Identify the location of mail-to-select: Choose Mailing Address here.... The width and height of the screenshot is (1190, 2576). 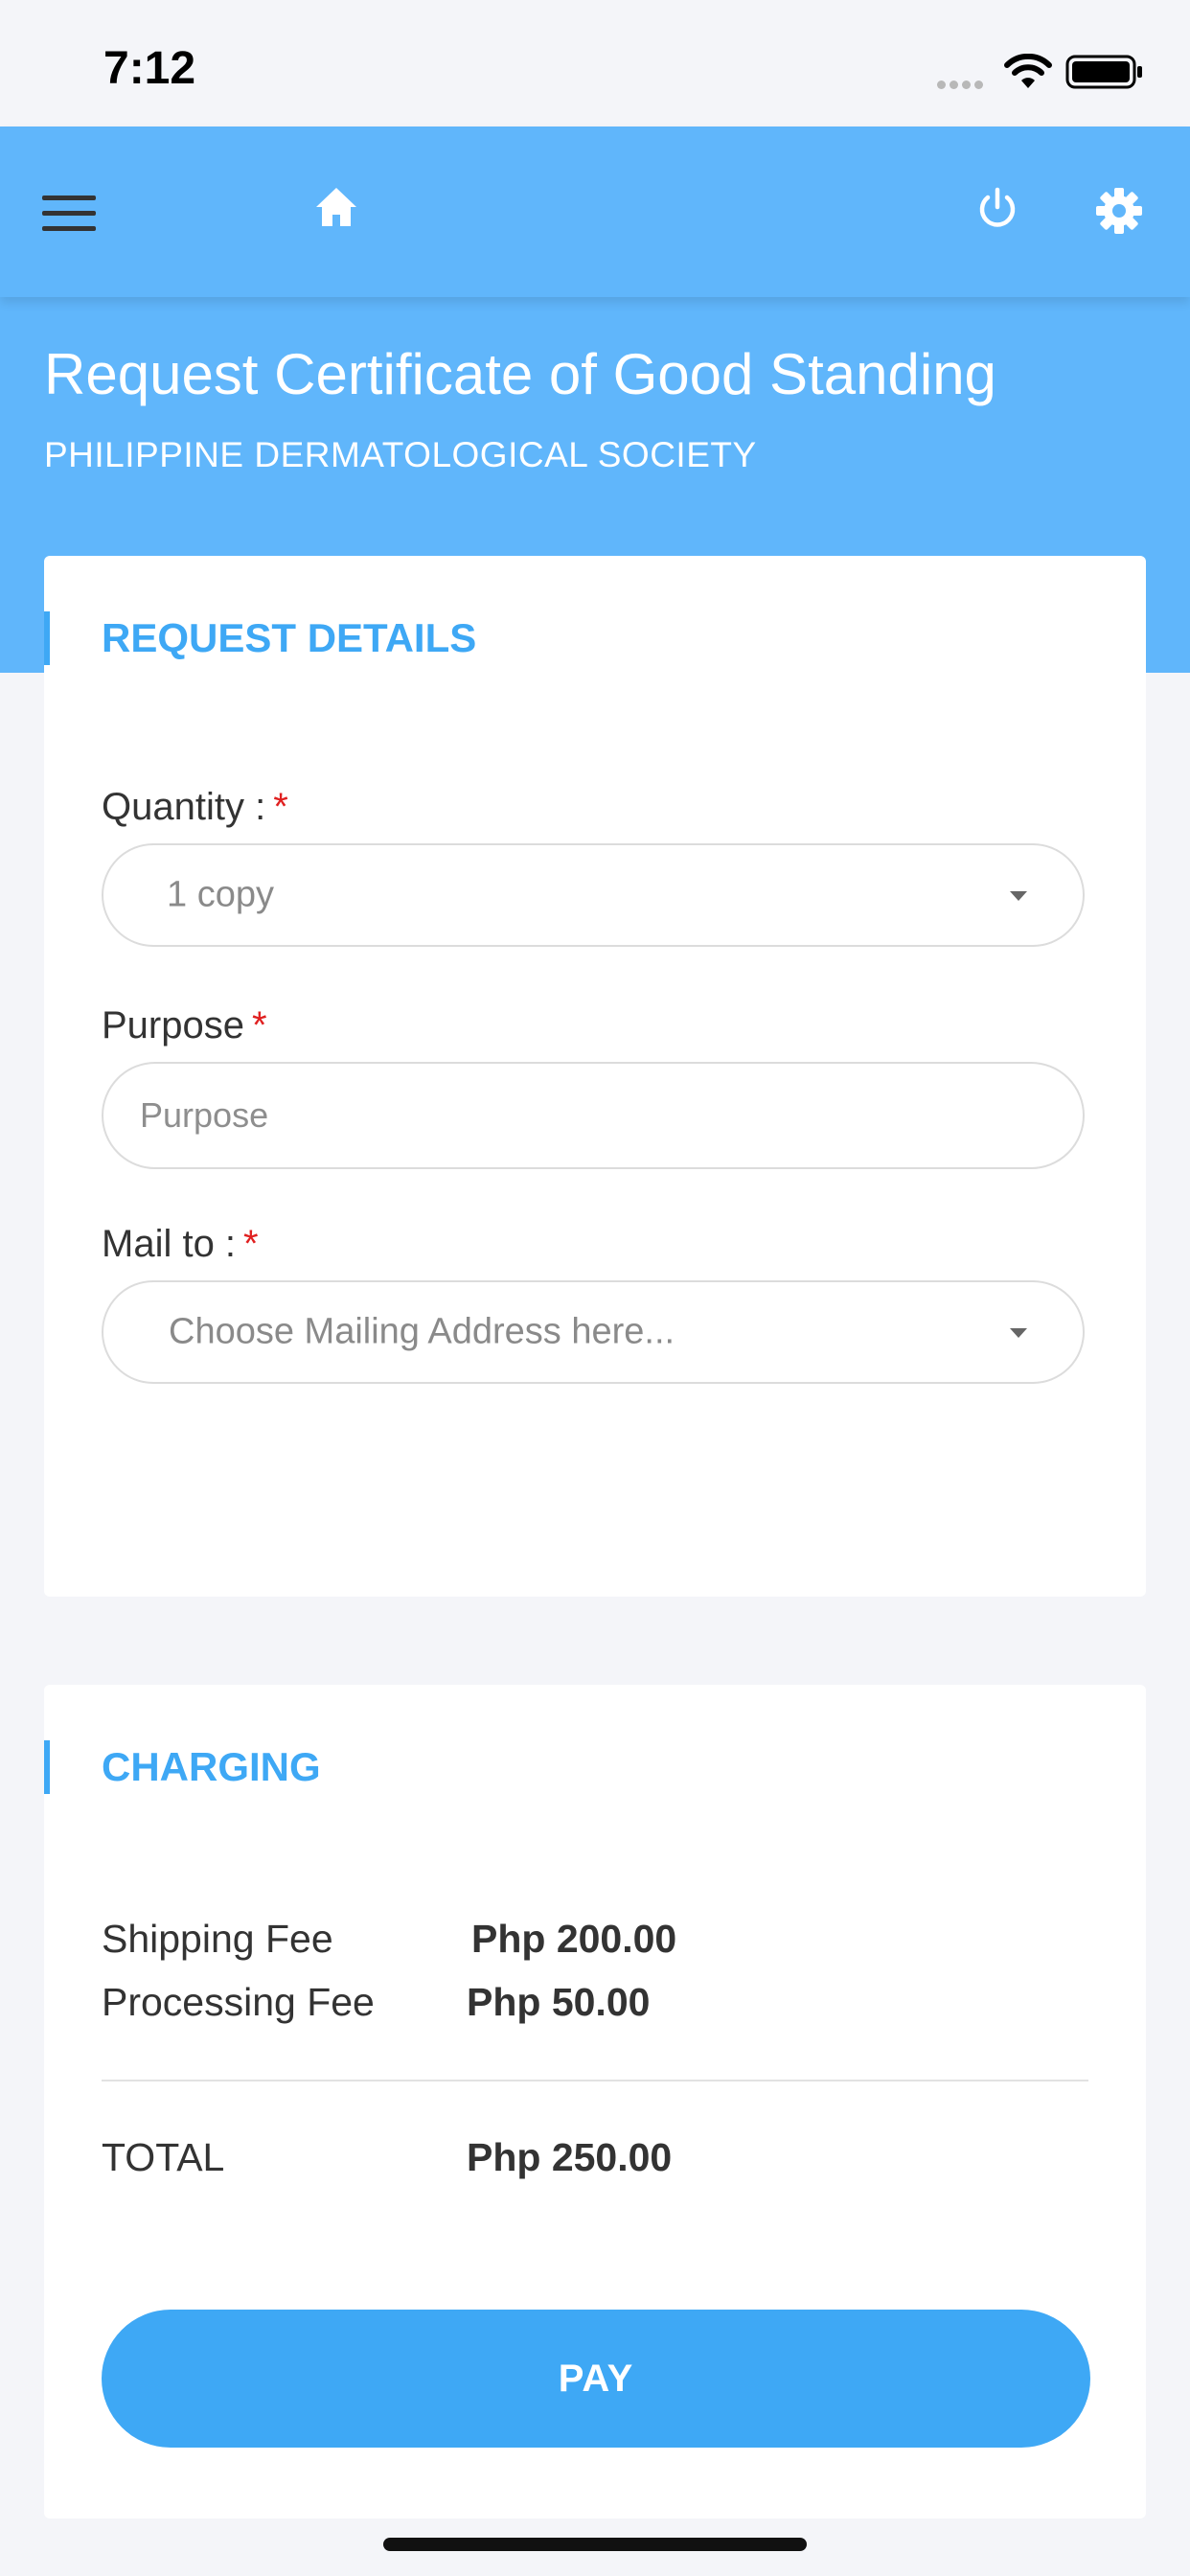
(593, 1332).